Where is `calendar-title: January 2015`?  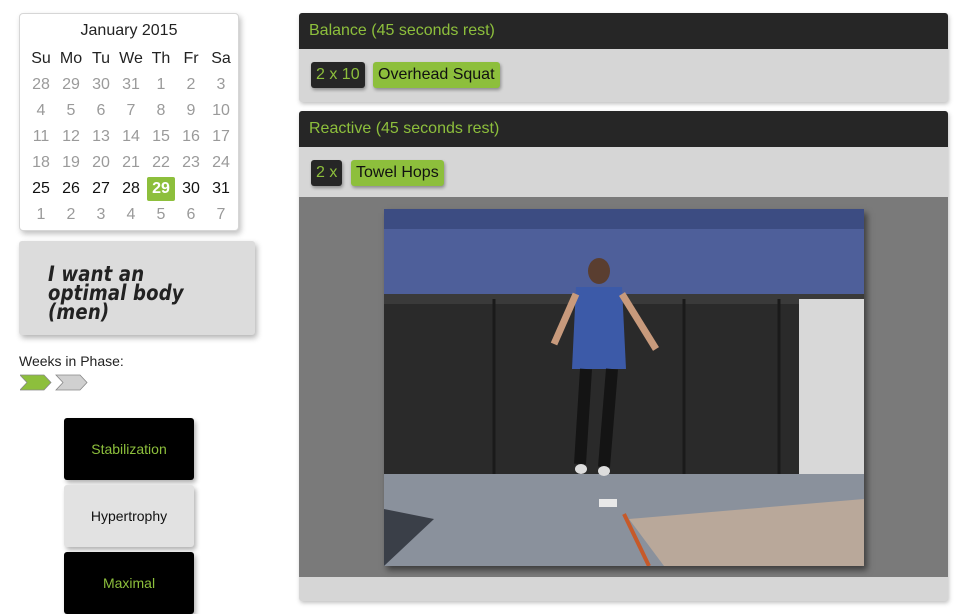
calendar-title: January 2015 is located at coordinates (129, 30).